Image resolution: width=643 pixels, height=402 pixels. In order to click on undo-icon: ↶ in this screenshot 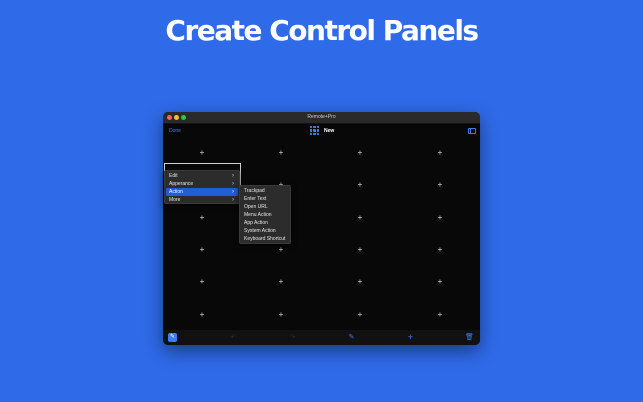, I will do `click(233, 337)`.